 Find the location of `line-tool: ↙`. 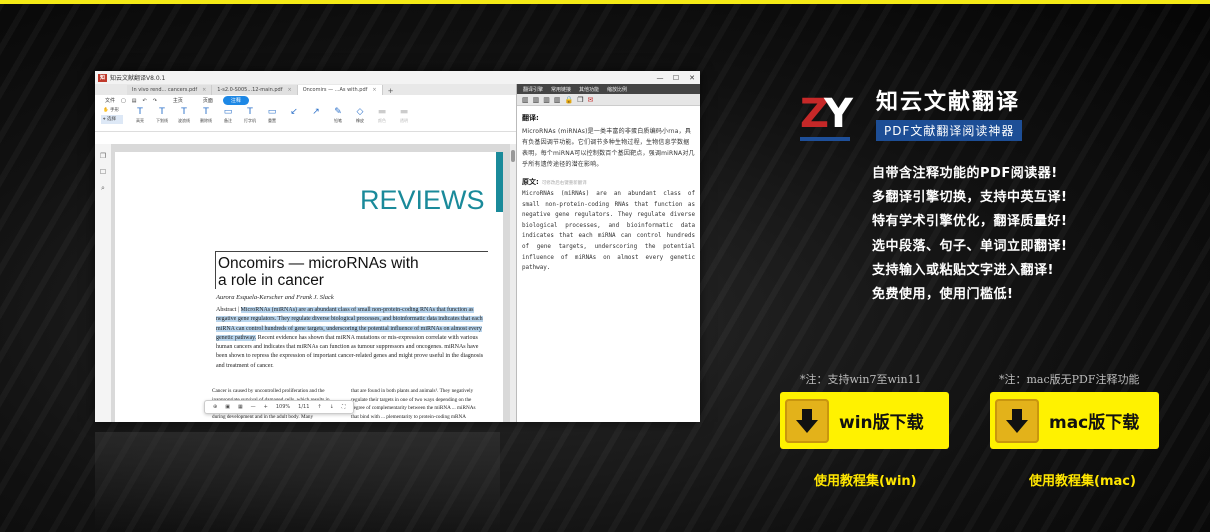

line-tool: ↙ is located at coordinates (294, 112).